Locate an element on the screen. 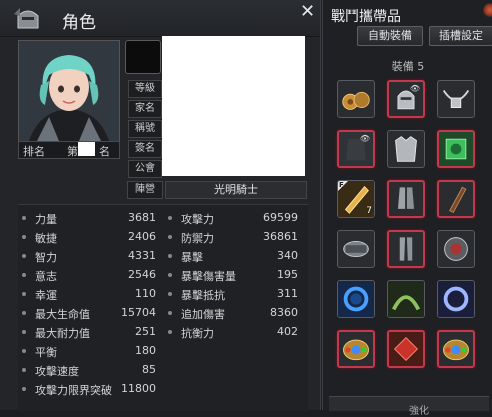 The height and width of the screenshot is (417, 492). stat-value: 340 is located at coordinates (287, 255).